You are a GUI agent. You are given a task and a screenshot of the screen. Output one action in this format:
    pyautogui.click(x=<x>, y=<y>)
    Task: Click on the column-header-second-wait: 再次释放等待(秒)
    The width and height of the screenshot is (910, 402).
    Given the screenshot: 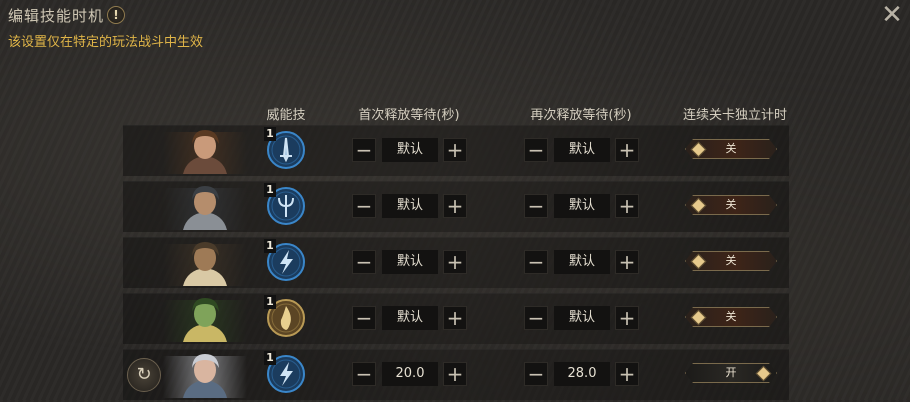 What is the action you would take?
    pyautogui.click(x=581, y=115)
    